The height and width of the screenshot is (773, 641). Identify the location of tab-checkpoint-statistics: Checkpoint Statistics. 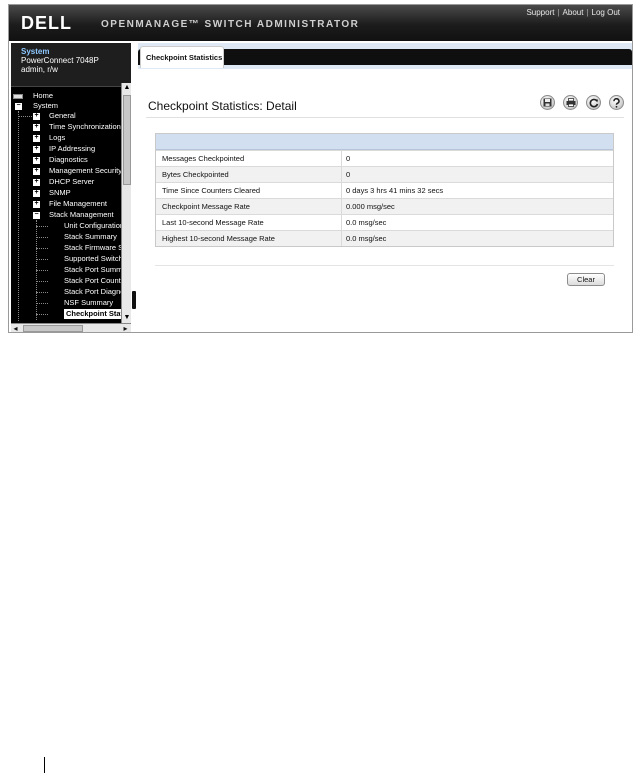
(182, 57).